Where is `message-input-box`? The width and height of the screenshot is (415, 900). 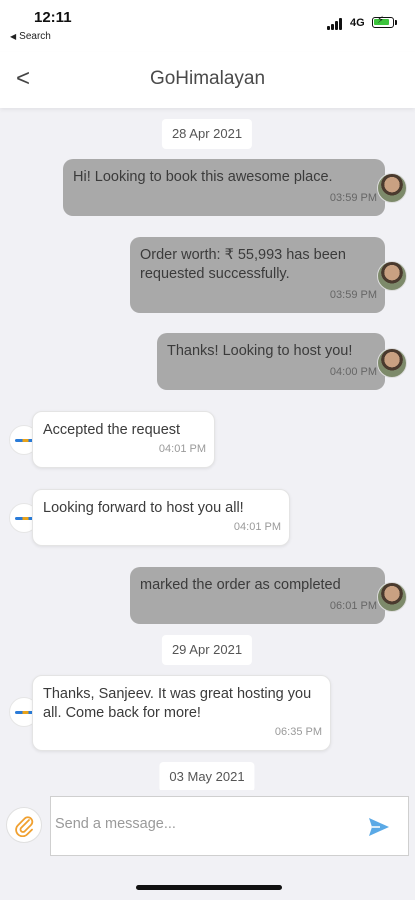 message-input-box is located at coordinates (229, 826).